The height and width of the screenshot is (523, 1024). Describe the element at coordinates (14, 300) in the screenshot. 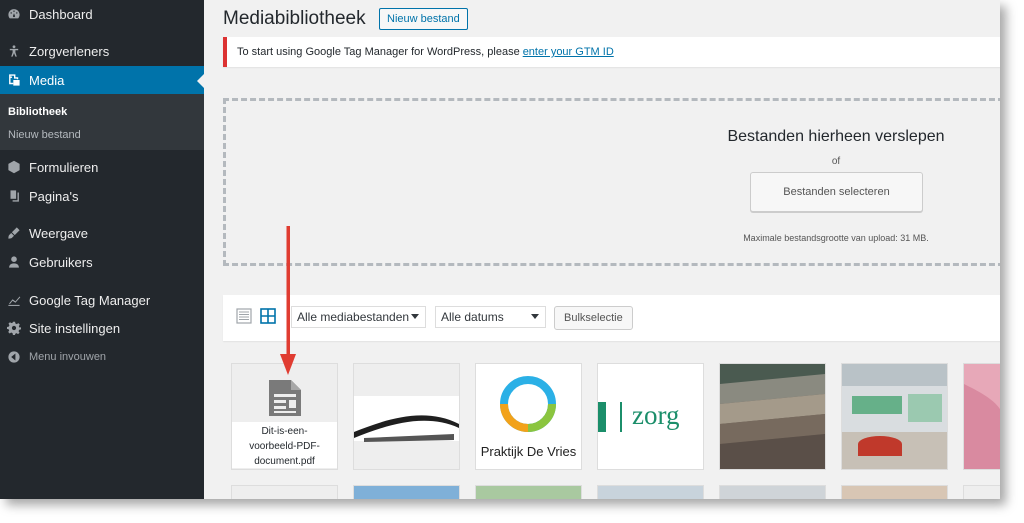

I see `chart-icon` at that location.